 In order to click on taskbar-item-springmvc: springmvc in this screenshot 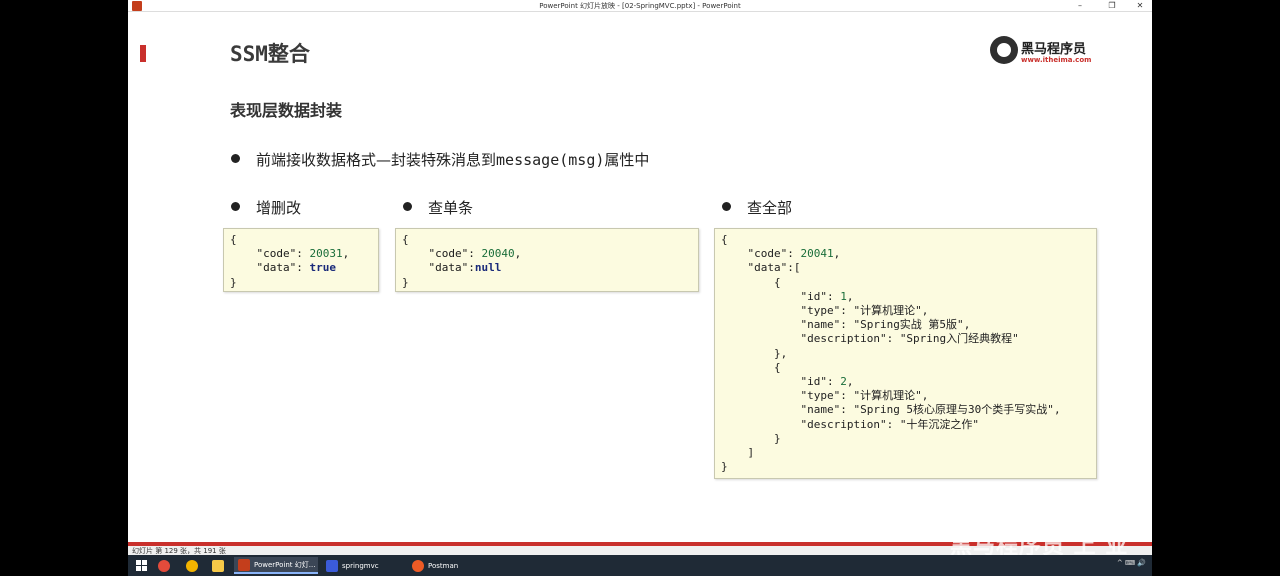, I will do `click(364, 565)`.